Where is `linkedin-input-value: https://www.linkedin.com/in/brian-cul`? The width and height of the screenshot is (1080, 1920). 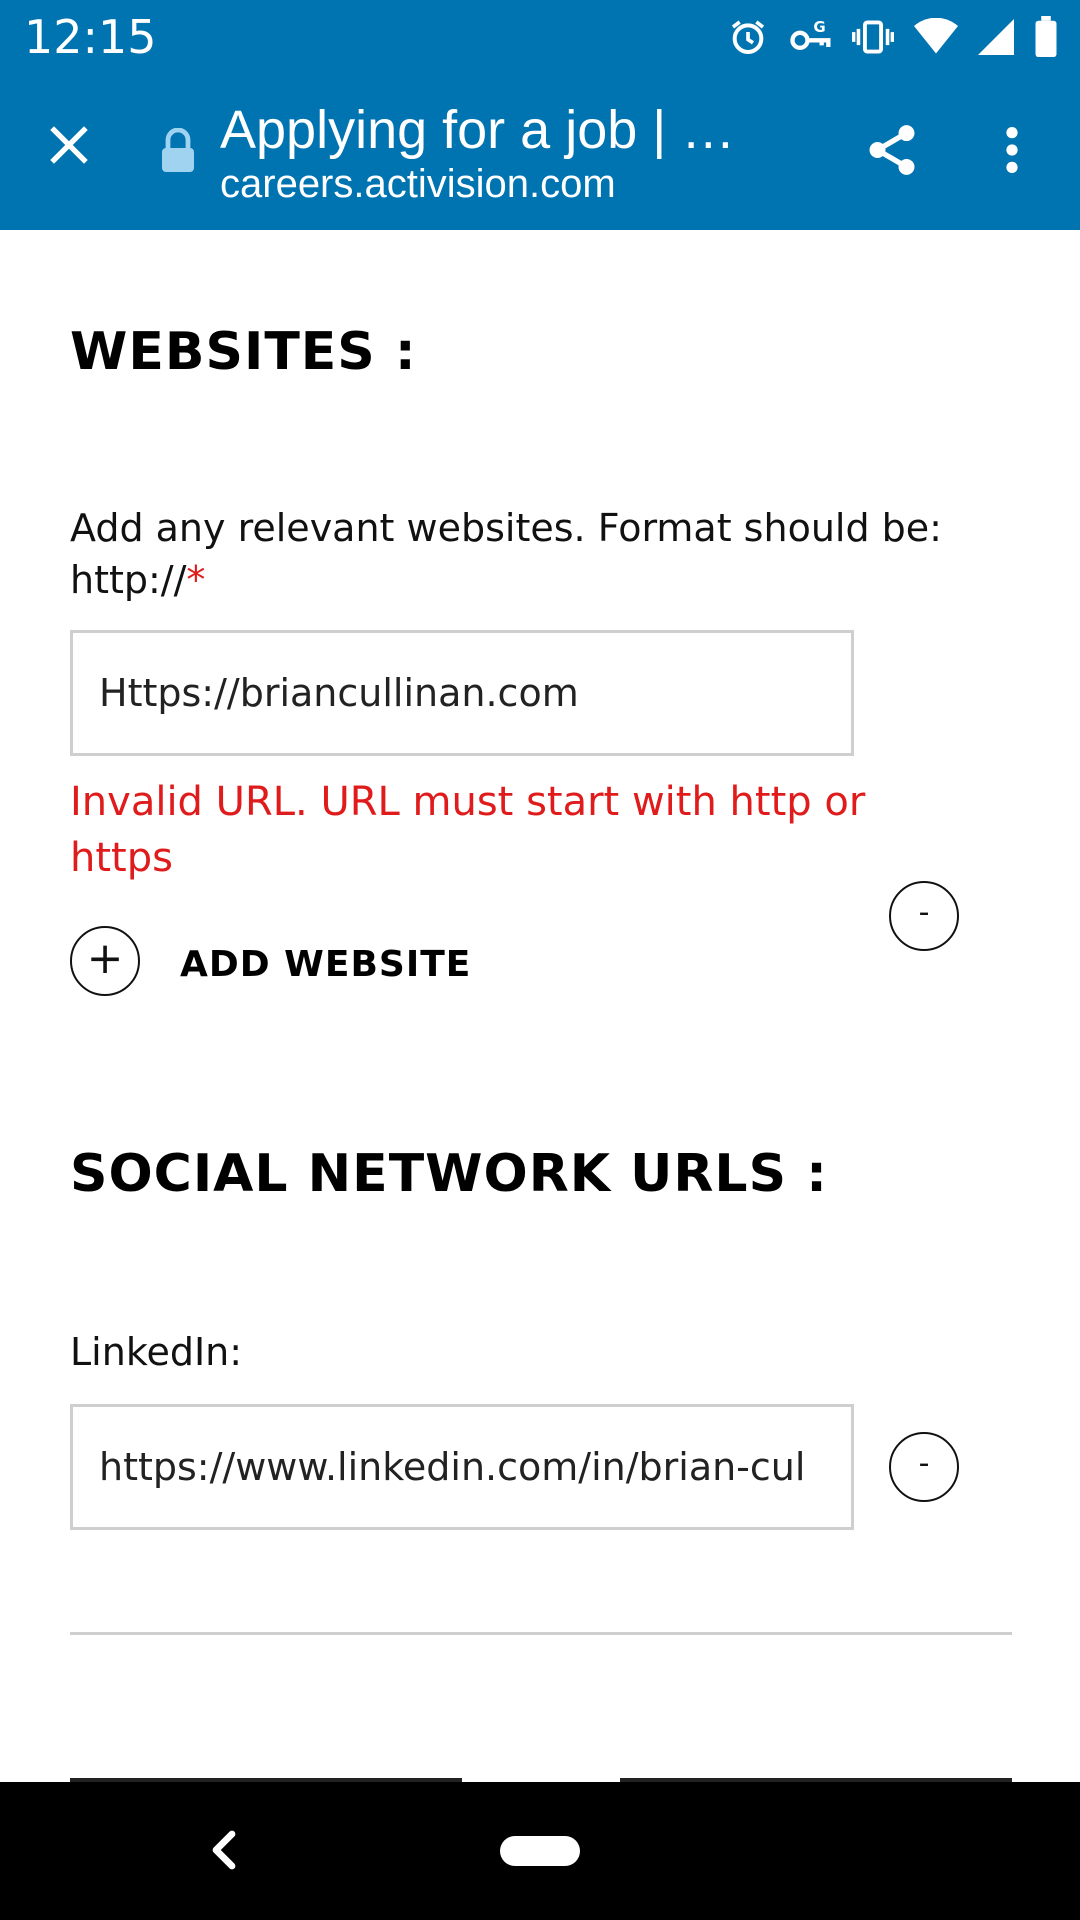
linkedin-input-value: https://www.linkedin.com/in/brian-cul is located at coordinates (452, 1467).